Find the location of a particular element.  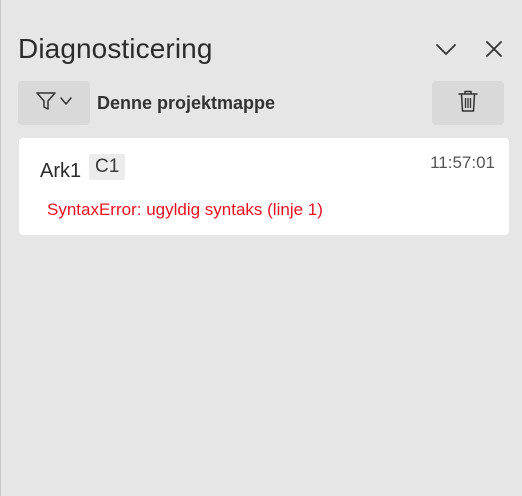

trash-icon is located at coordinates (468, 103).